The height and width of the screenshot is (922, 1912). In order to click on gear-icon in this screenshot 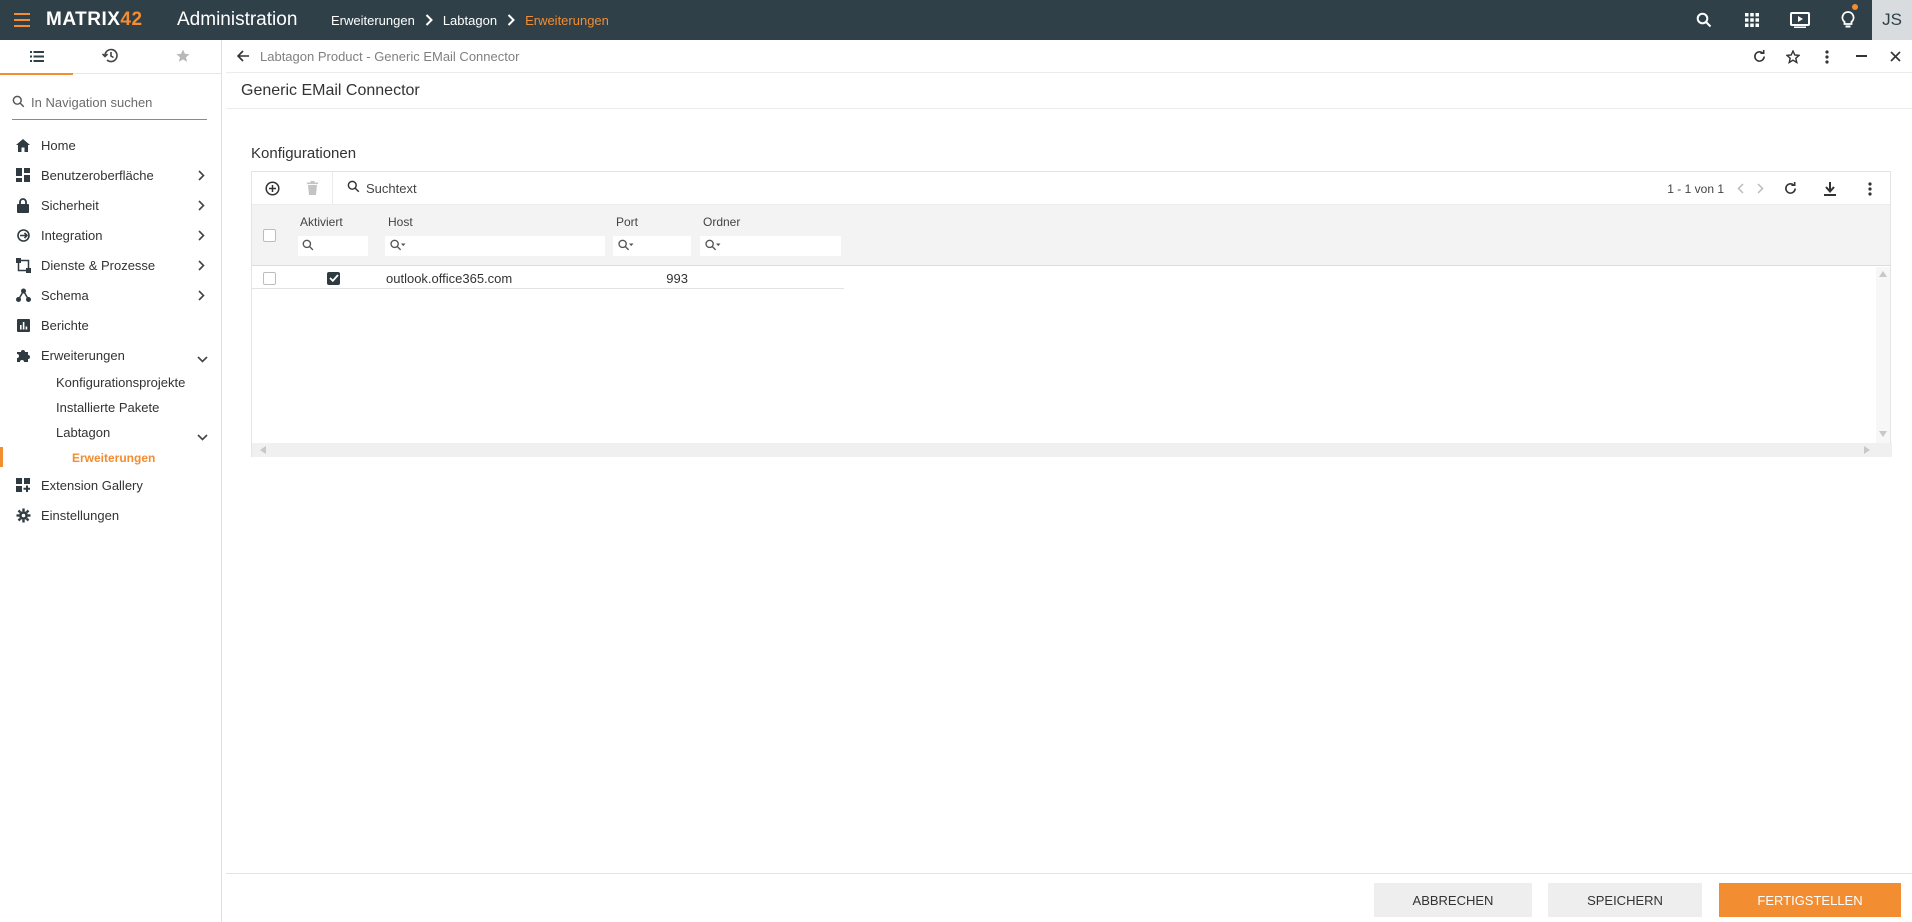, I will do `click(23, 515)`.